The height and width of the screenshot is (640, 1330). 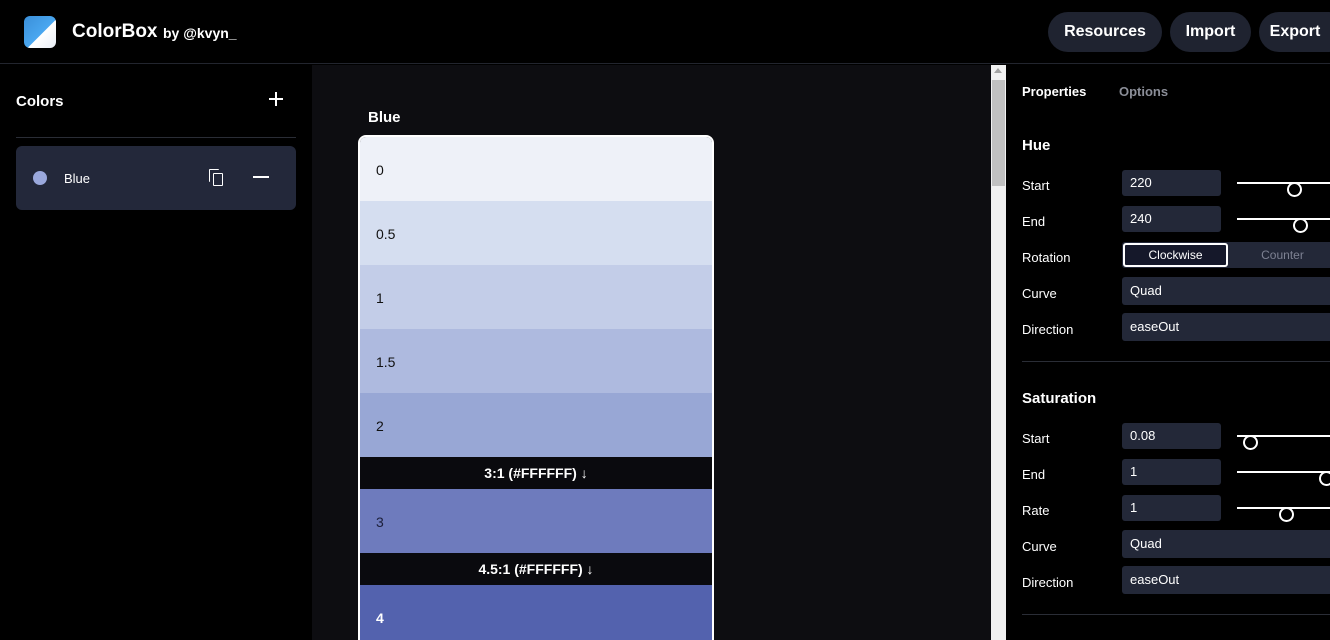 What do you see at coordinates (1036, 145) in the screenshot?
I see `hue-title: Hue` at bounding box center [1036, 145].